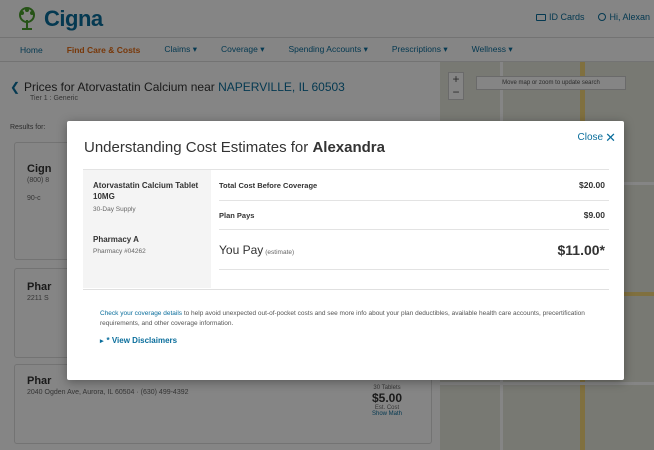 This screenshot has width=654, height=450. Describe the element at coordinates (198, 147) in the screenshot. I see `modal-title-prefix: Understanding Cost Estimates for` at that location.